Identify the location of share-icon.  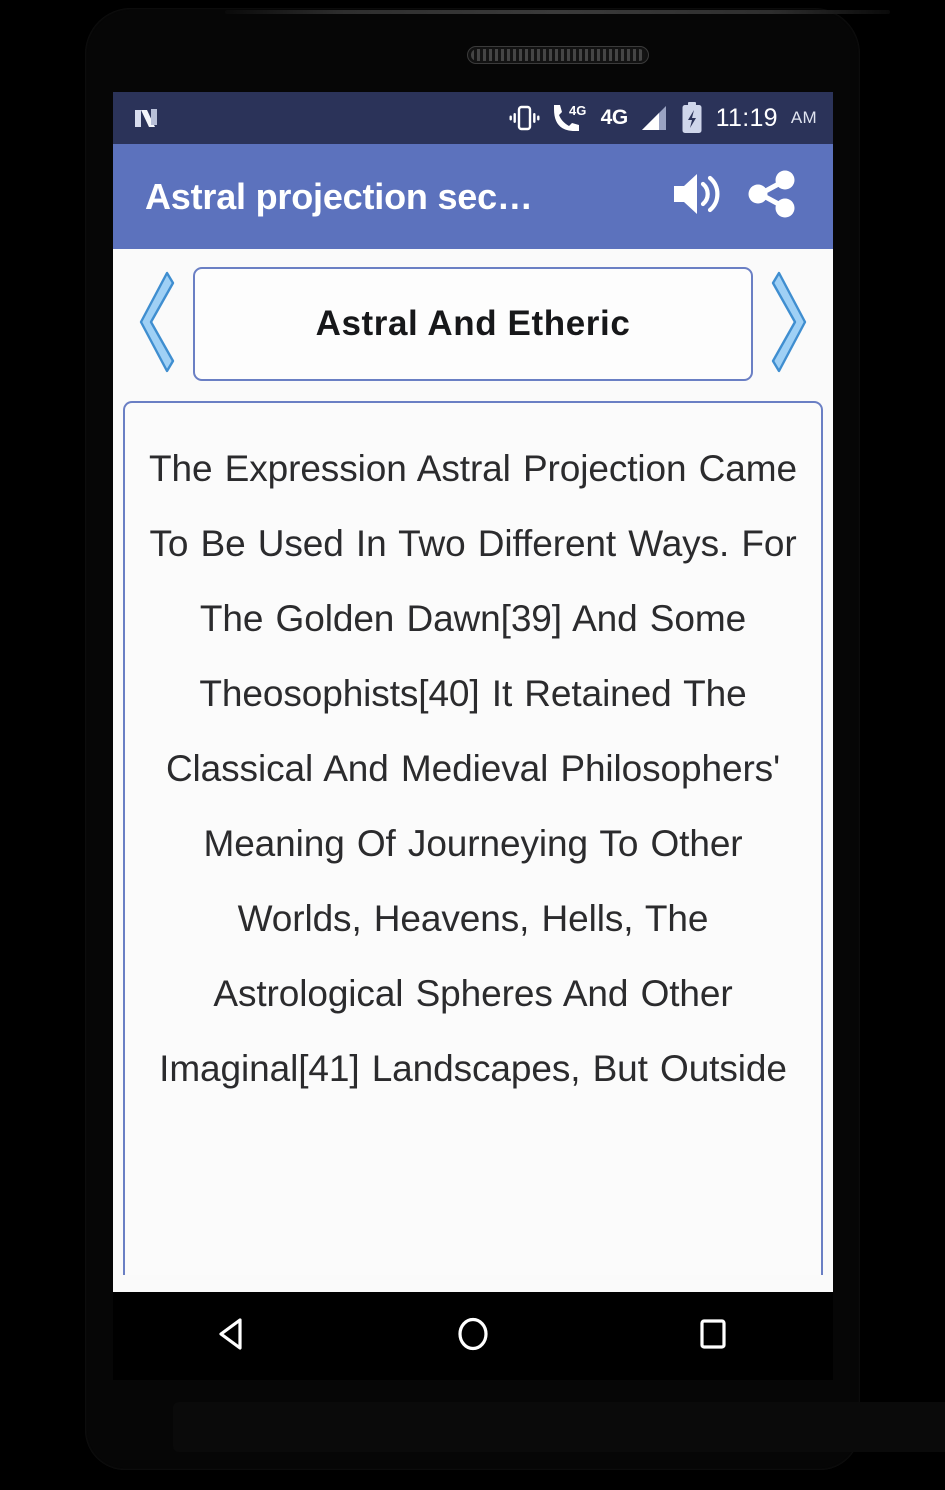
(772, 196).